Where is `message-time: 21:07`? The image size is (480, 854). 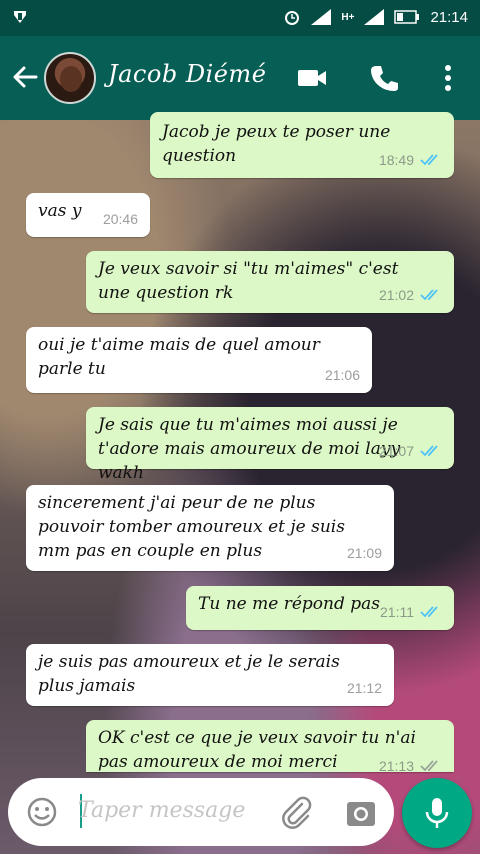 message-time: 21:07 is located at coordinates (396, 451).